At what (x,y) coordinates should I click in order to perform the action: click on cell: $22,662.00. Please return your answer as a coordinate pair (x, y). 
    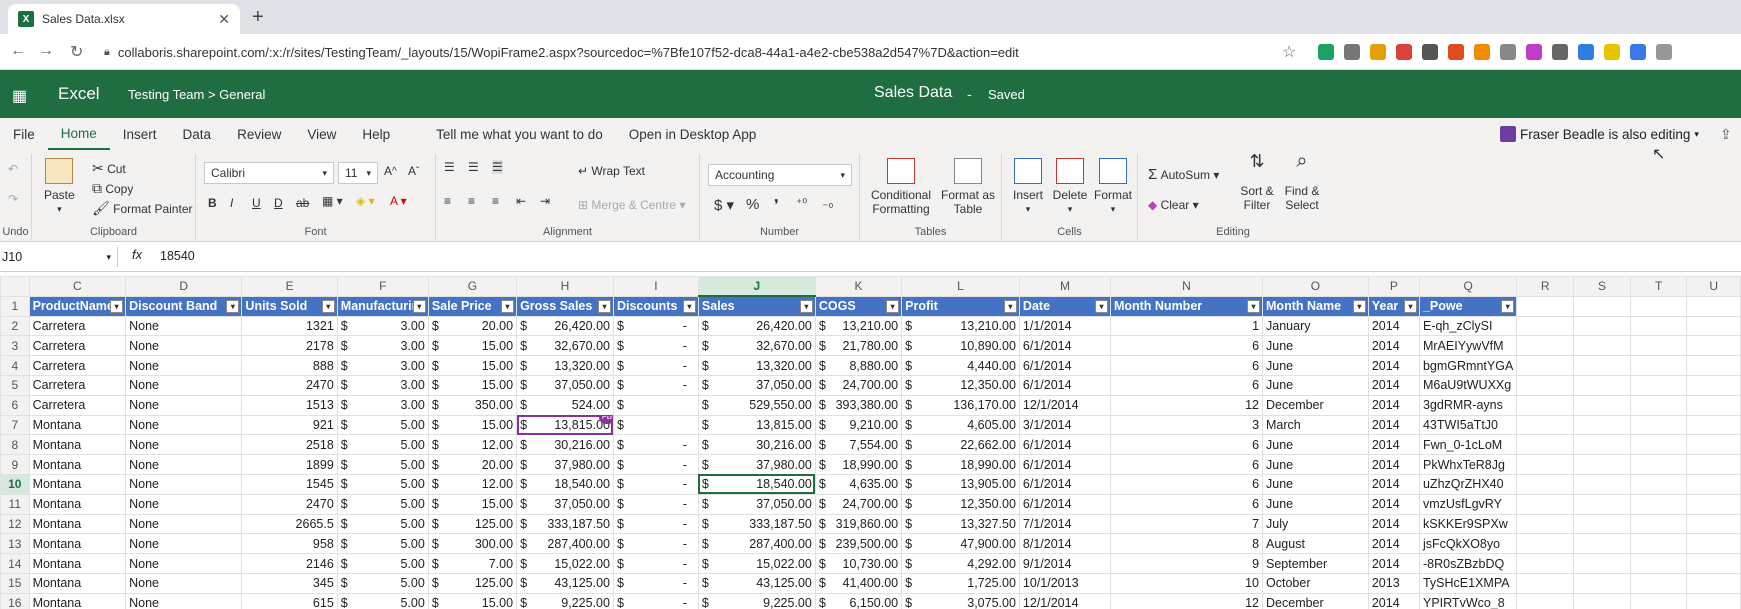
    Looking at the image, I should click on (960, 445).